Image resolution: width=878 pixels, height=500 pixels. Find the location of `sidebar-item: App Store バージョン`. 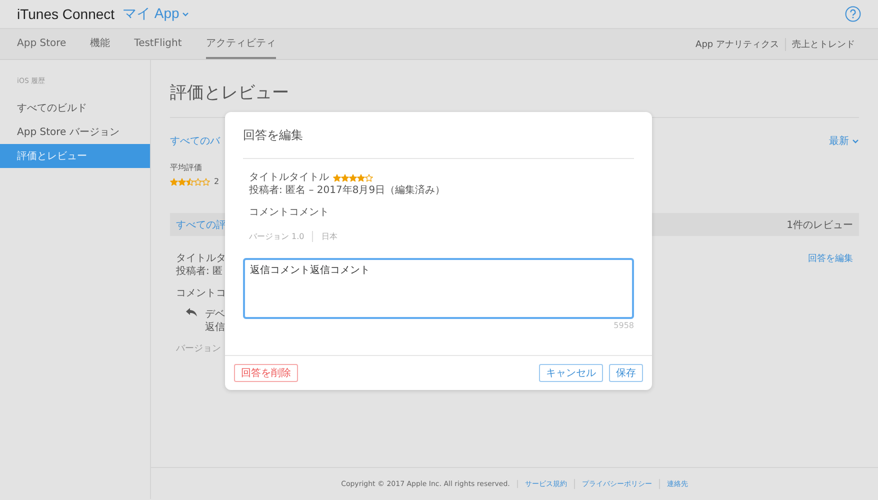

sidebar-item: App Store バージョン is located at coordinates (75, 132).